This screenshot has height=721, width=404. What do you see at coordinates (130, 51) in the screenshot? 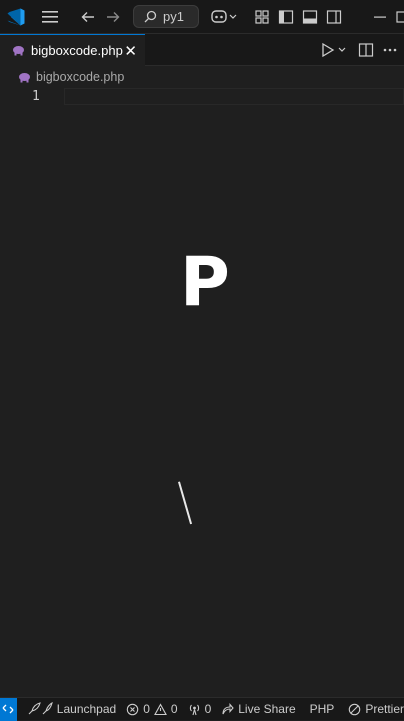
I see `close-tab-icon: ✕` at bounding box center [130, 51].